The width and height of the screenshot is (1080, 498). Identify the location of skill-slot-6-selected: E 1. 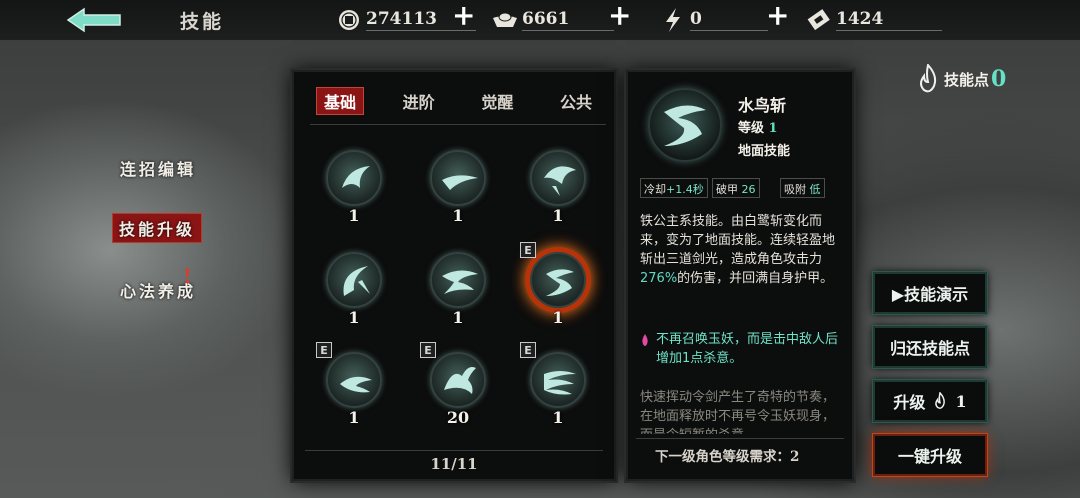
(555, 284).